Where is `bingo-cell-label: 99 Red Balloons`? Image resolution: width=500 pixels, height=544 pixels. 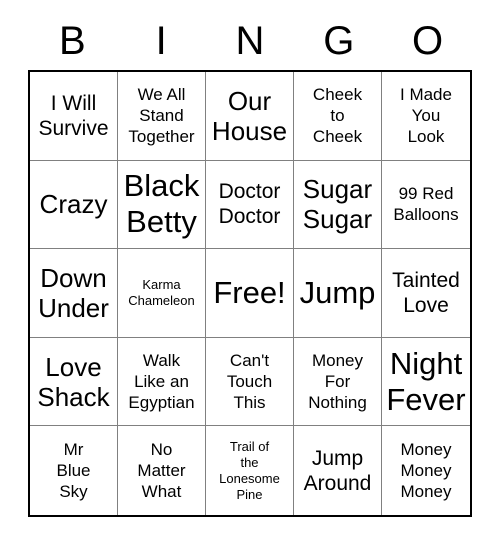
bingo-cell-label: 99 Red Balloons is located at coordinates (426, 204).